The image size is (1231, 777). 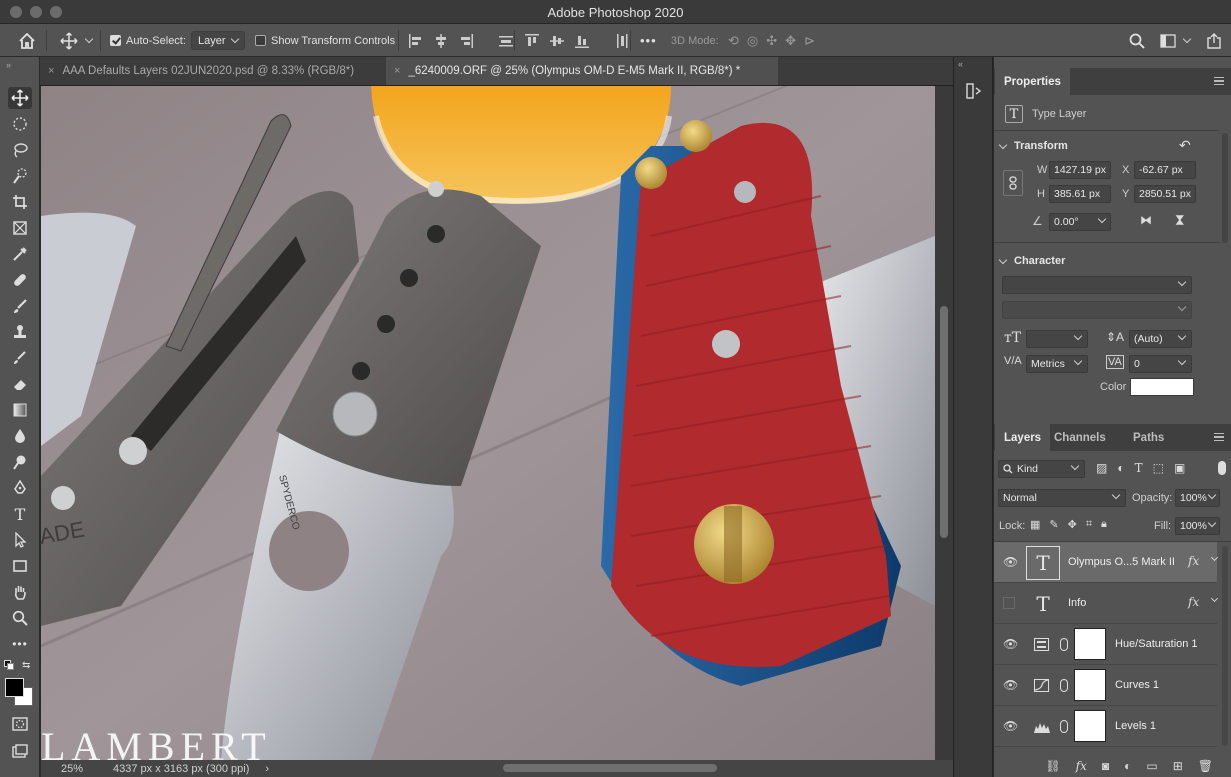 I want to click on lock-artboard-icon: ⌗, so click(x=1089, y=524).